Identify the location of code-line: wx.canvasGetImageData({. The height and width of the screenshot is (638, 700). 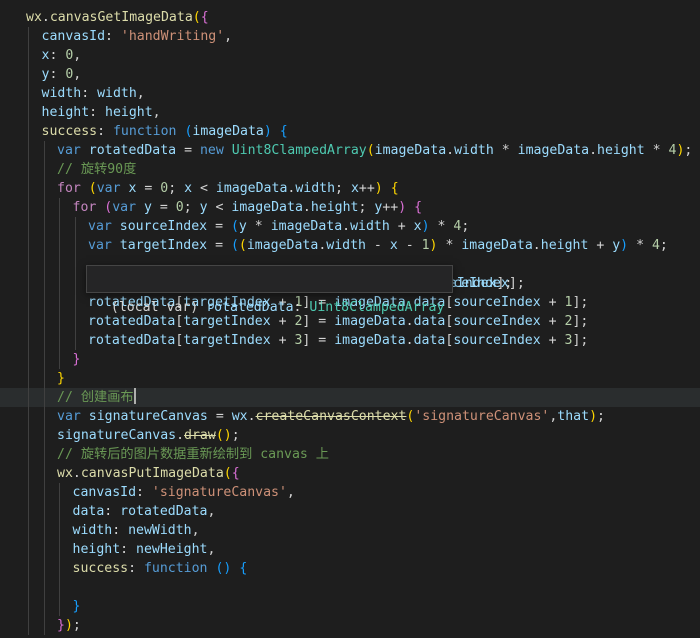
(350, 17).